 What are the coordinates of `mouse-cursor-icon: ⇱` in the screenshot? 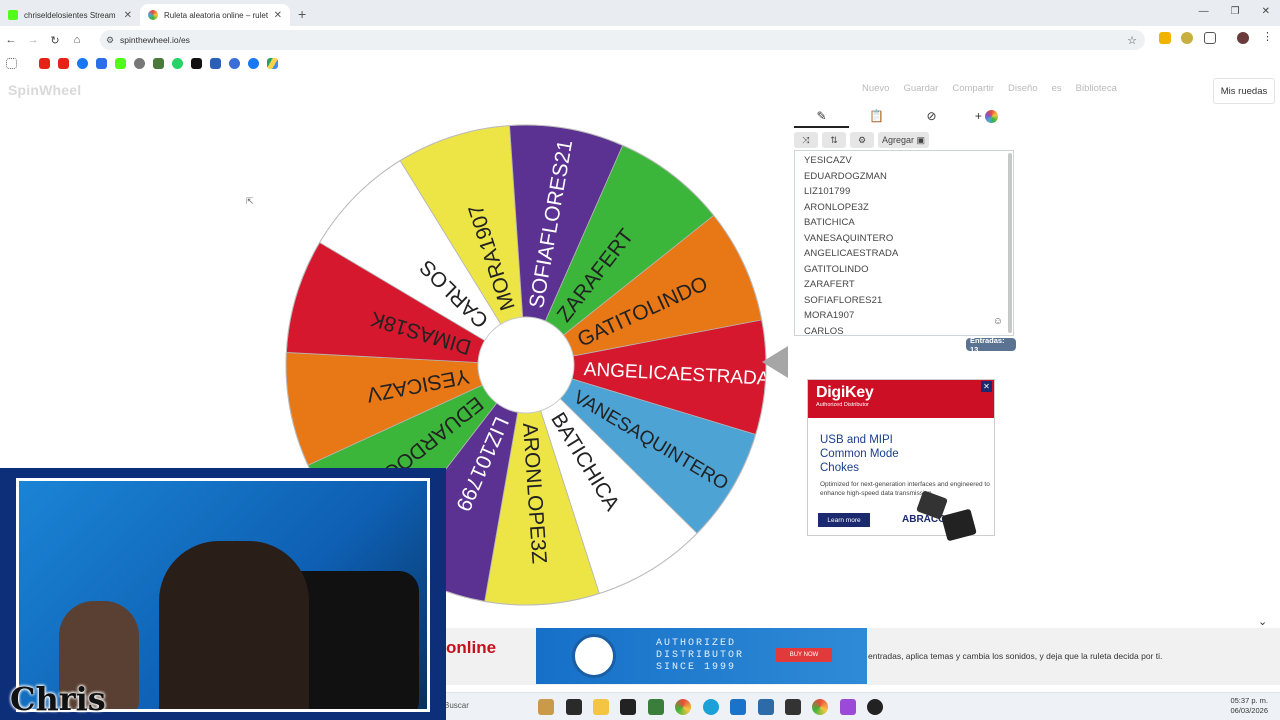 It's located at (250, 201).